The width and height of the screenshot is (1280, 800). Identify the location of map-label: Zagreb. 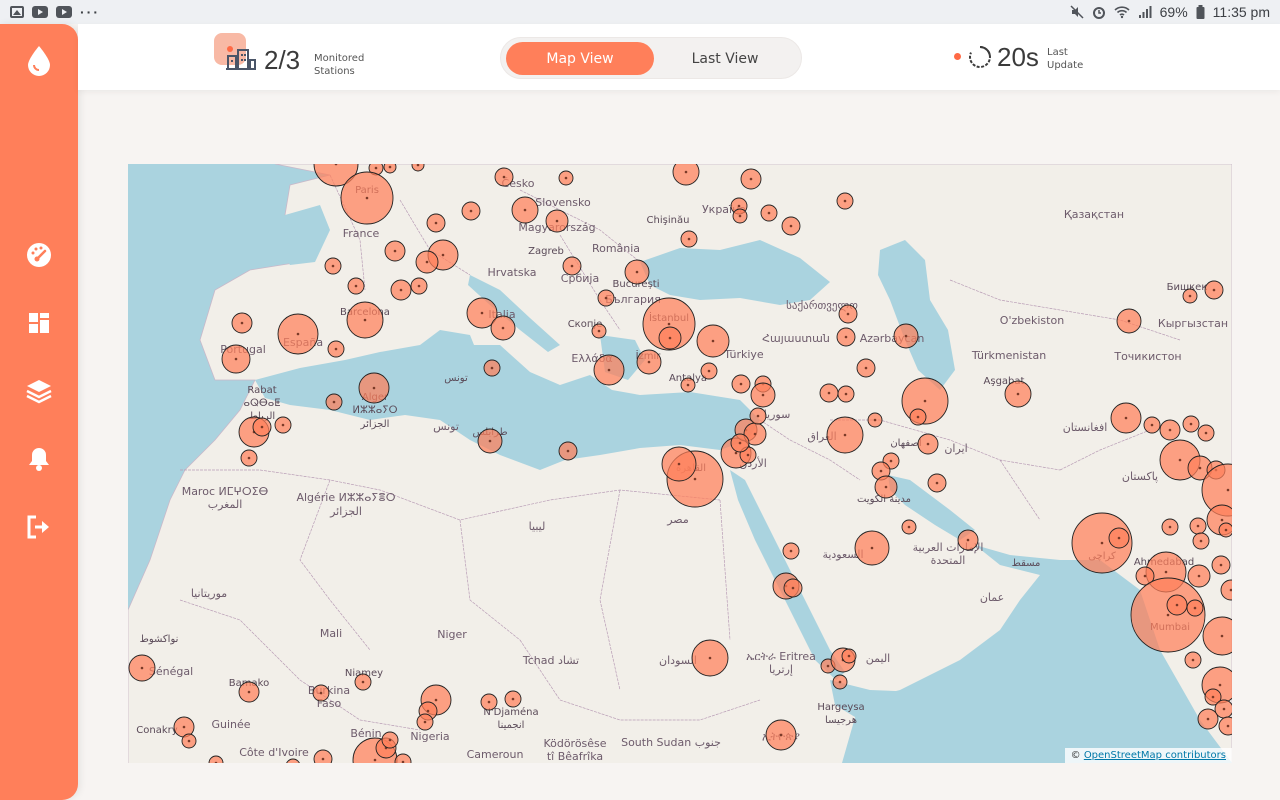
(546, 251).